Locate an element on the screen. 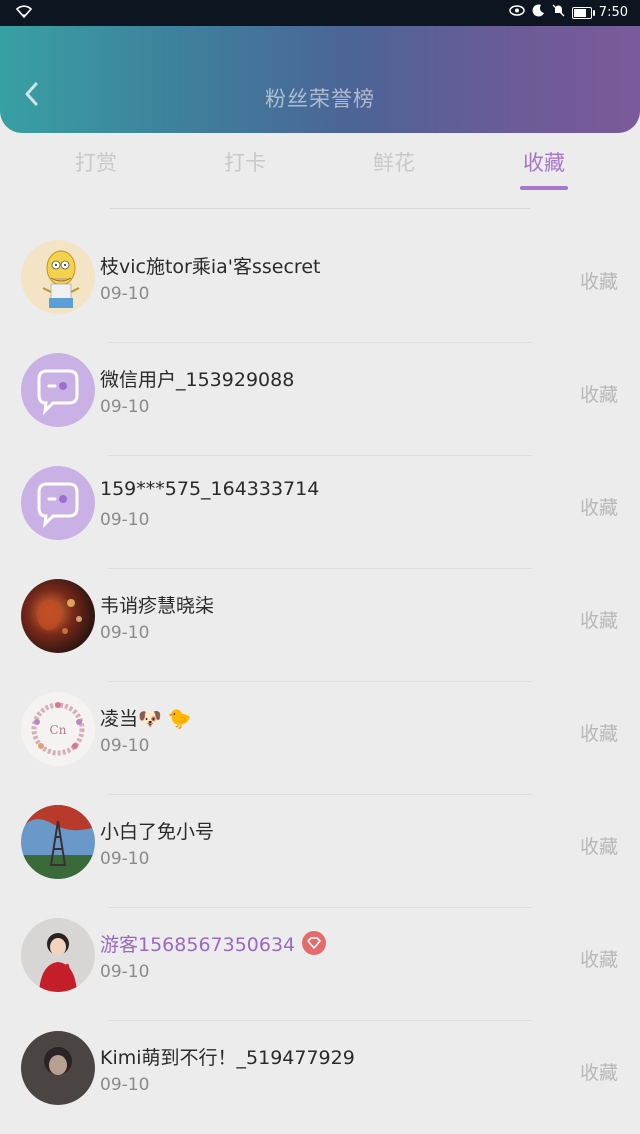 The height and width of the screenshot is (1134, 640). tab-label: 打卡 is located at coordinates (245, 163).